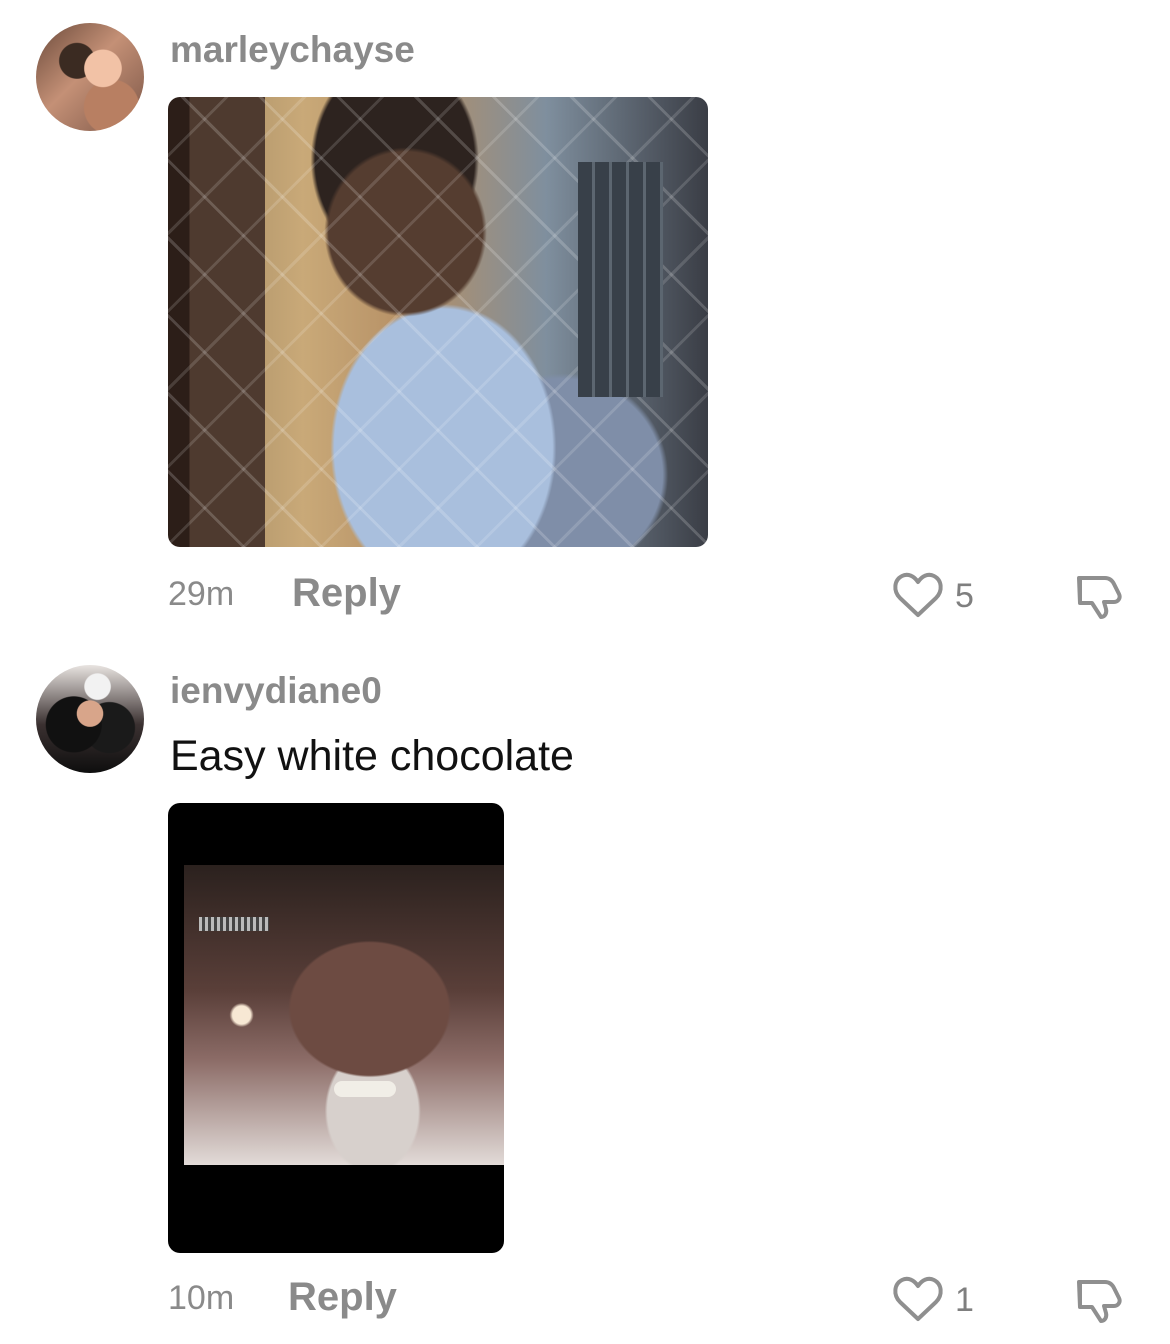  I want to click on like-button: 1, so click(947, 1301).